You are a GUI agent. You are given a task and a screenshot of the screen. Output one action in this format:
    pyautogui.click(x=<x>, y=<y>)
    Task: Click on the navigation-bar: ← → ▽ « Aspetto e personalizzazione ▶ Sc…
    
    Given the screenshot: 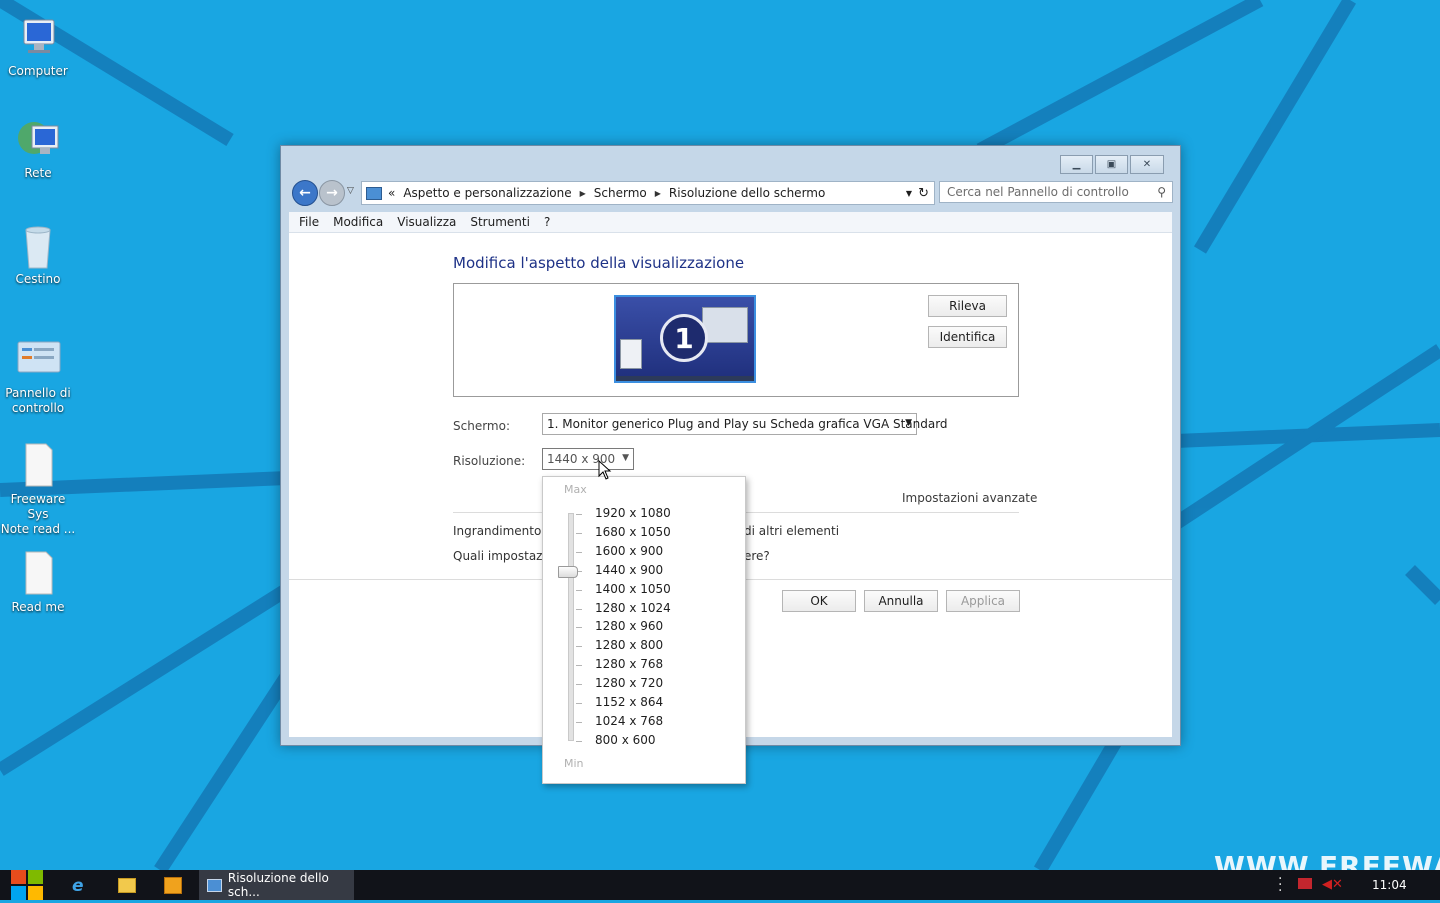 What is the action you would take?
    pyautogui.click(x=731, y=193)
    